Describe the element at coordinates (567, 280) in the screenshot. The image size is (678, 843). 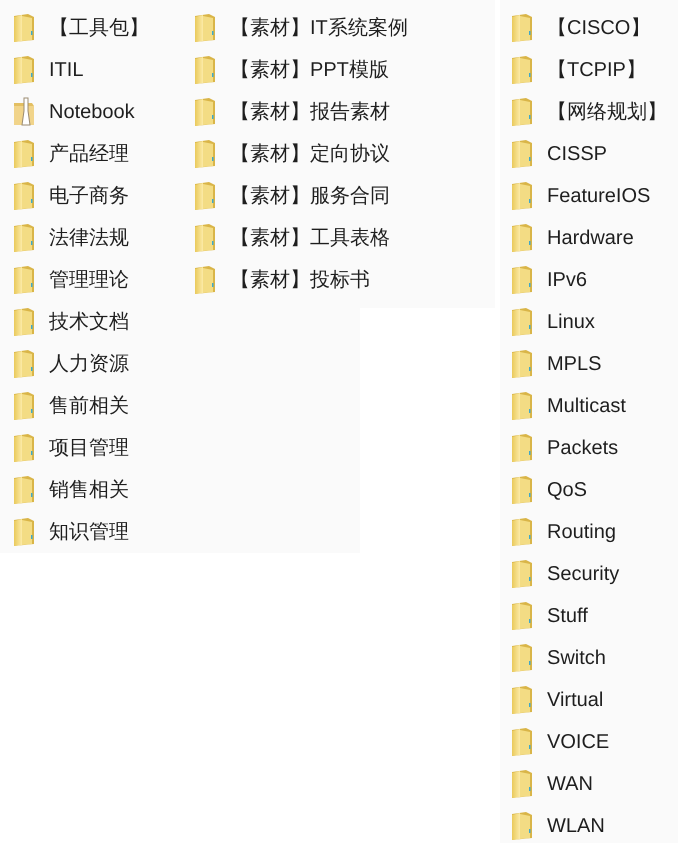
I see `folder-name: IPv6` at that location.